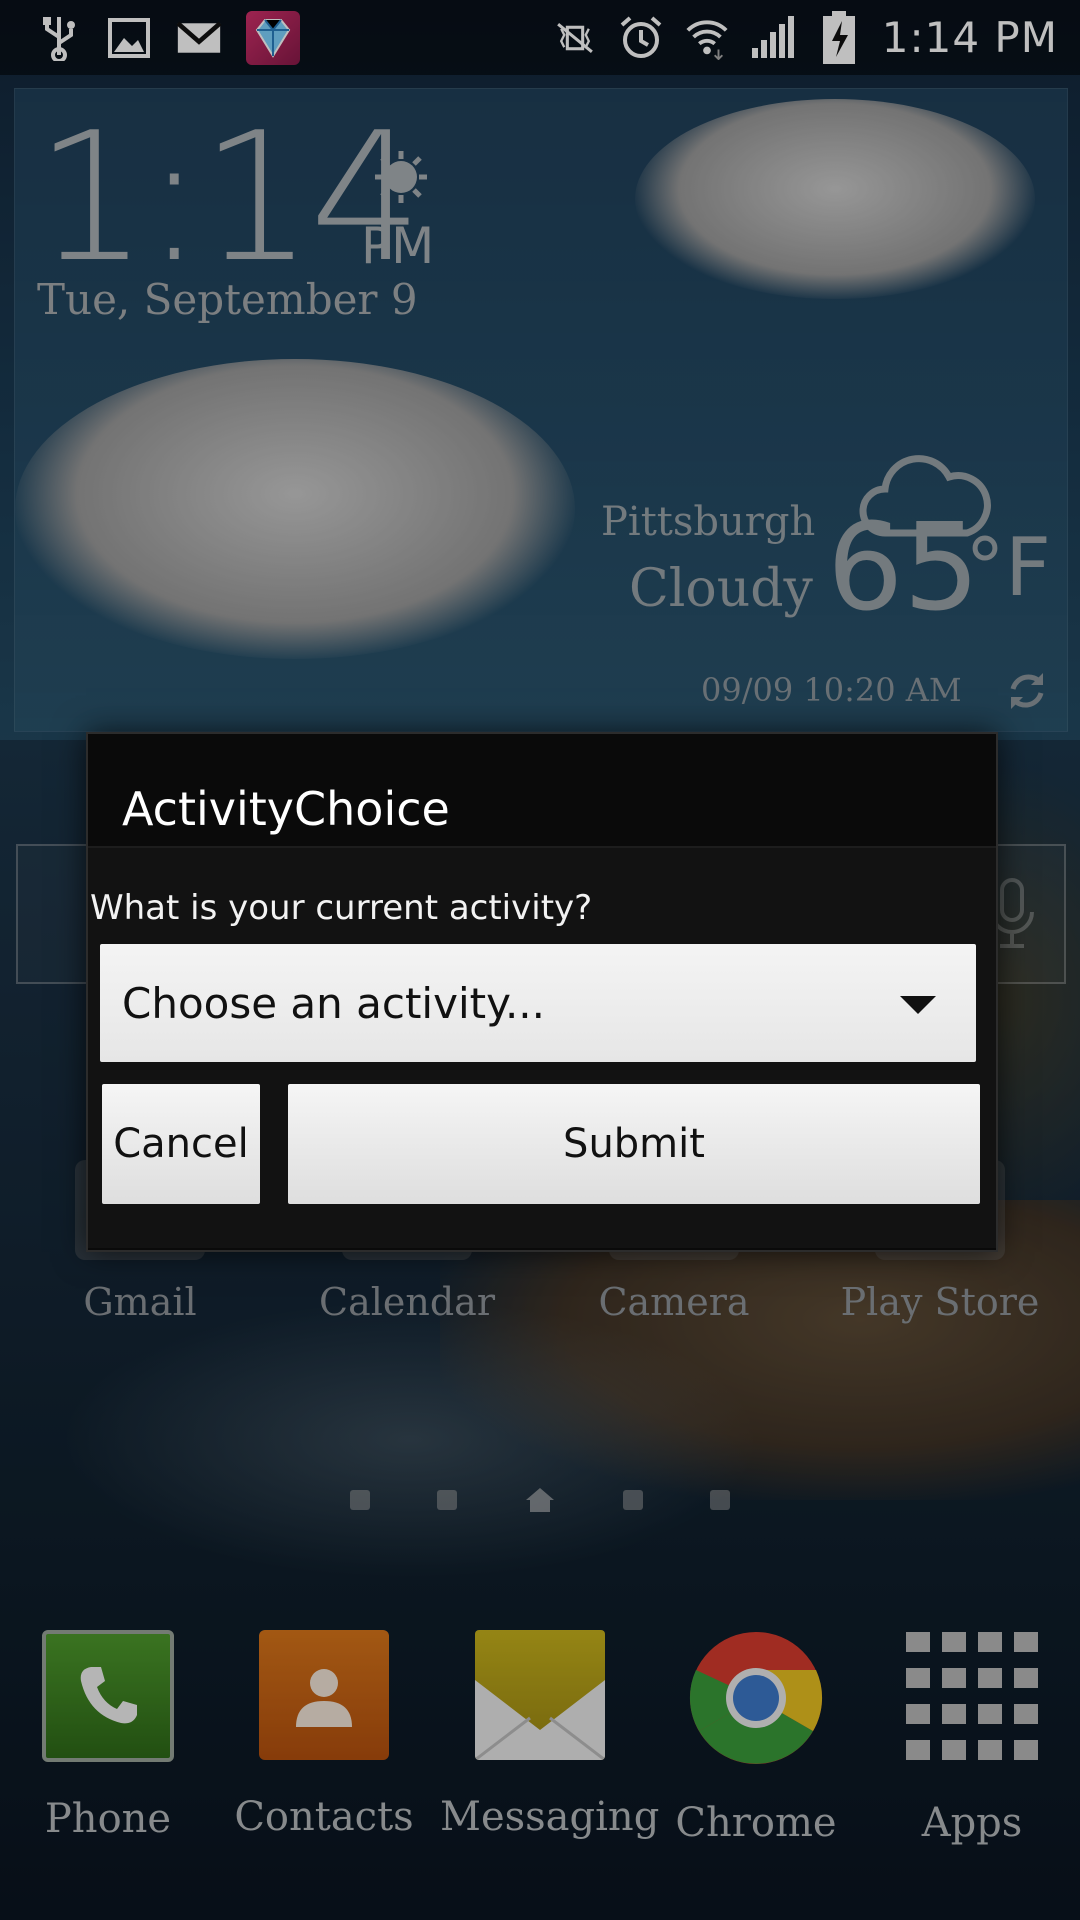 The width and height of the screenshot is (1080, 1920). I want to click on submit-button: Submit, so click(634, 1144).